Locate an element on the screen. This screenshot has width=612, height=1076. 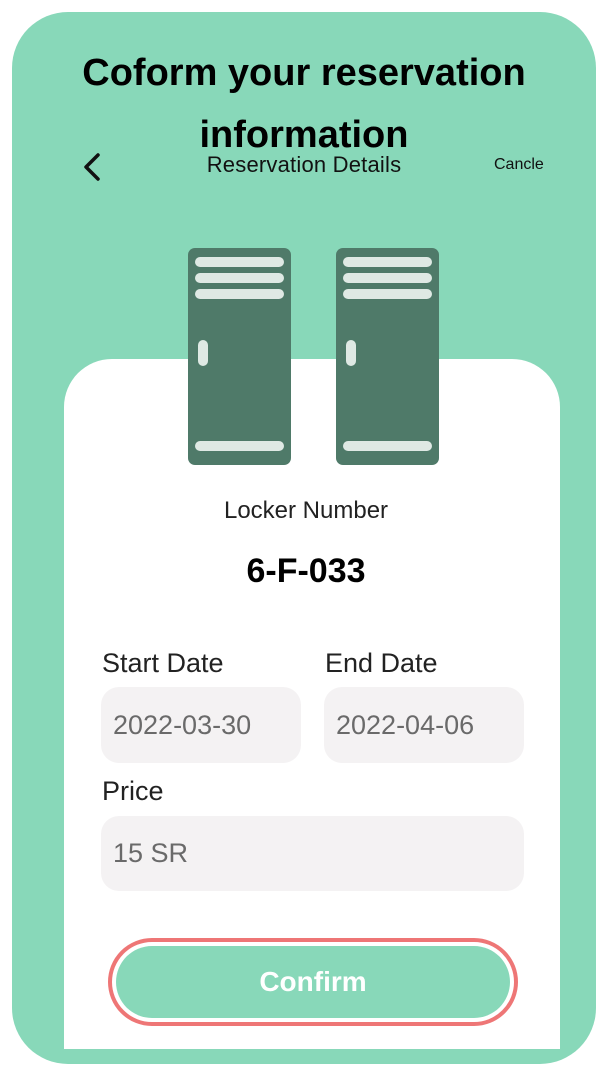
end-date-field: 2022-04-06 is located at coordinates (424, 725).